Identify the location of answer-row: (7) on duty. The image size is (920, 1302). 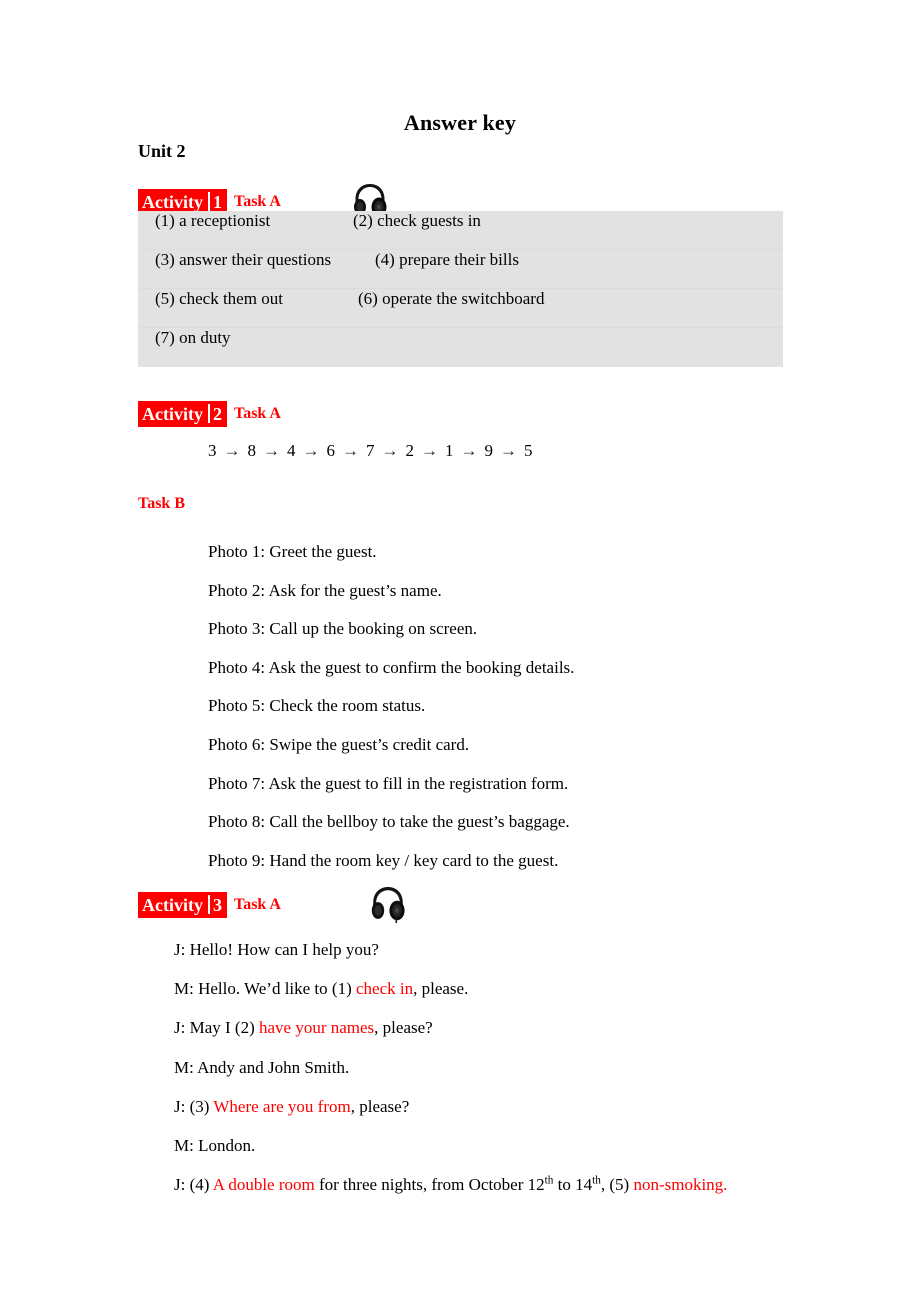
(460, 347).